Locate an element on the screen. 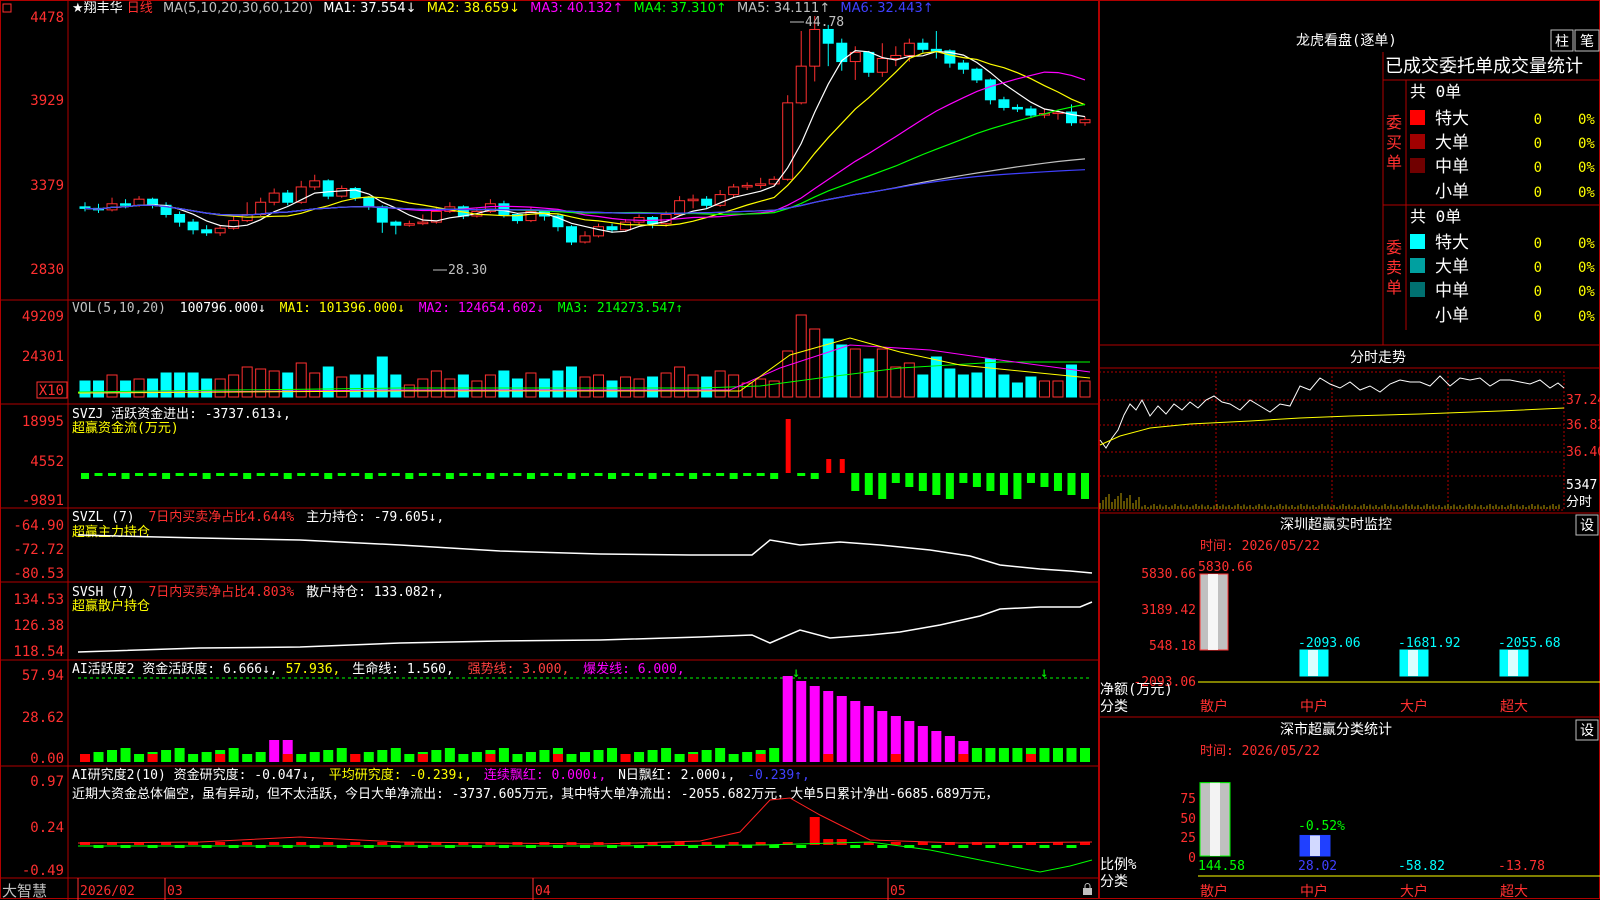 The width and height of the screenshot is (1600, 900). monitor-settings-label: 设 is located at coordinates (1587, 526).